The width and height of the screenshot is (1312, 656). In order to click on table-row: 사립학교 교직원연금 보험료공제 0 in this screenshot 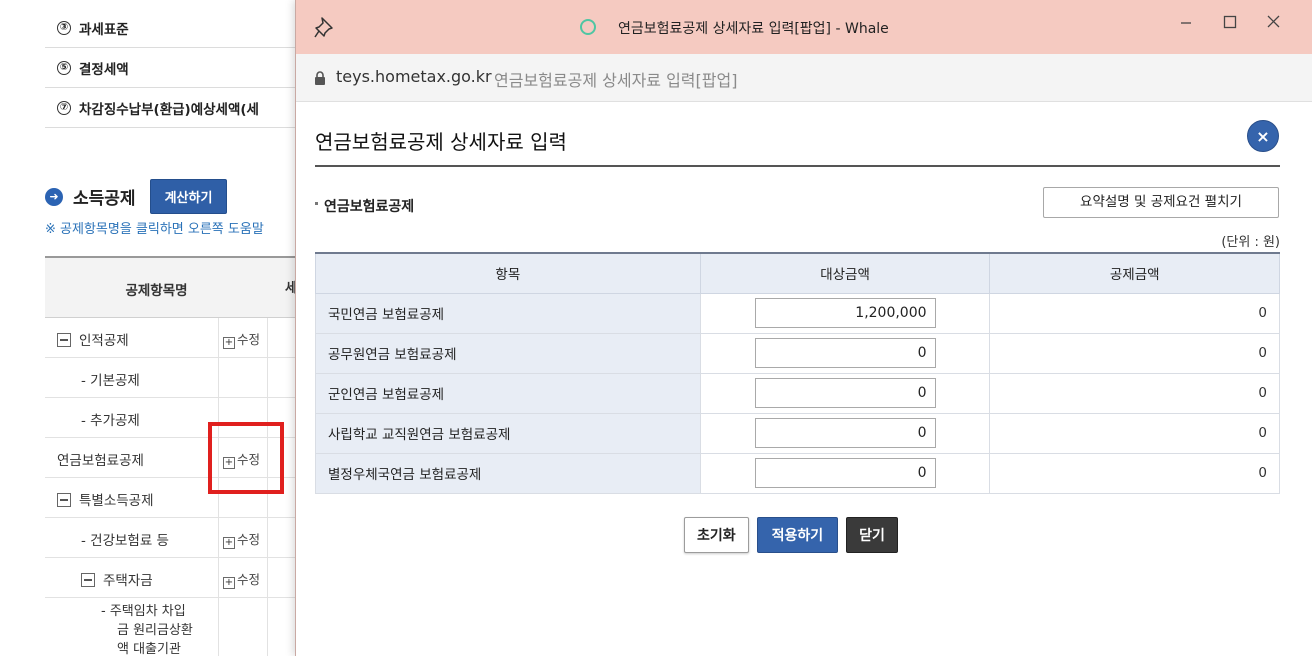, I will do `click(797, 433)`.